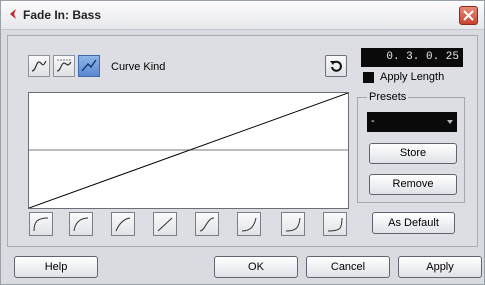 This screenshot has width=485, height=285. Describe the element at coordinates (368, 77) in the screenshot. I see `apply-length-checkbox` at that location.